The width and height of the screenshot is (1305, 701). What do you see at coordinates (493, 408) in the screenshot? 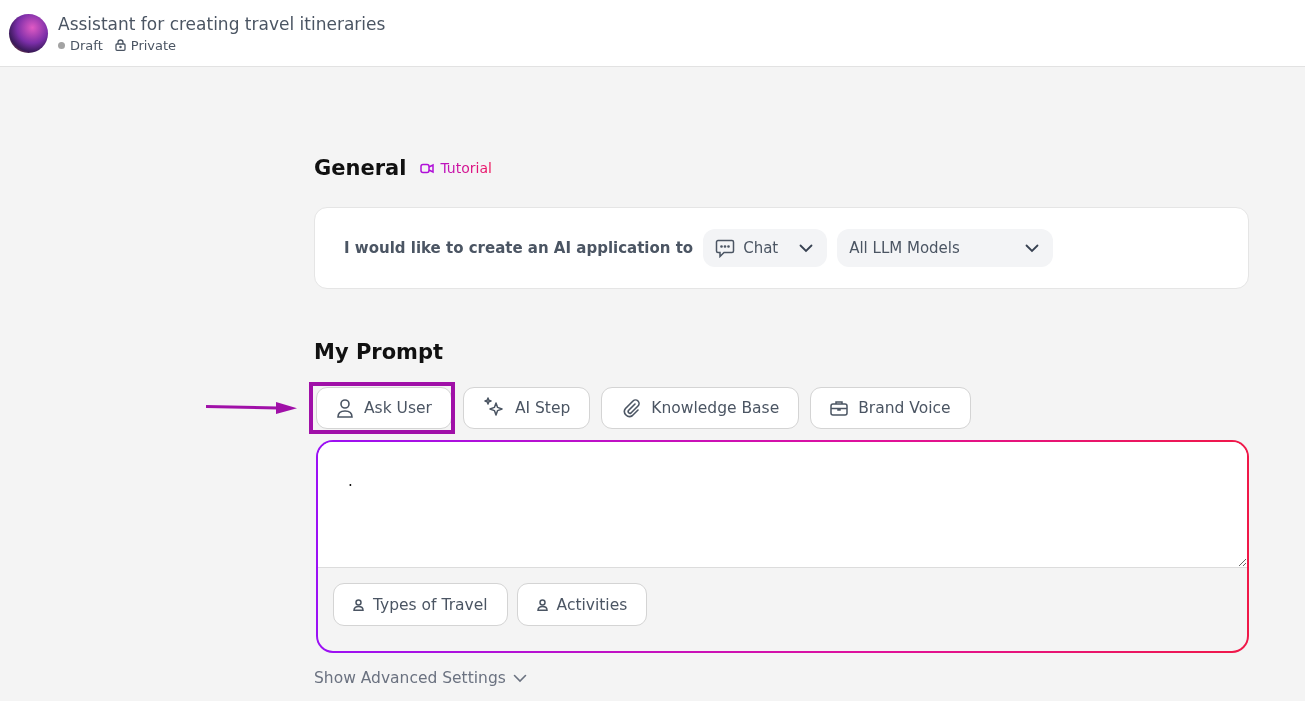
I see `sparkle-icon` at bounding box center [493, 408].